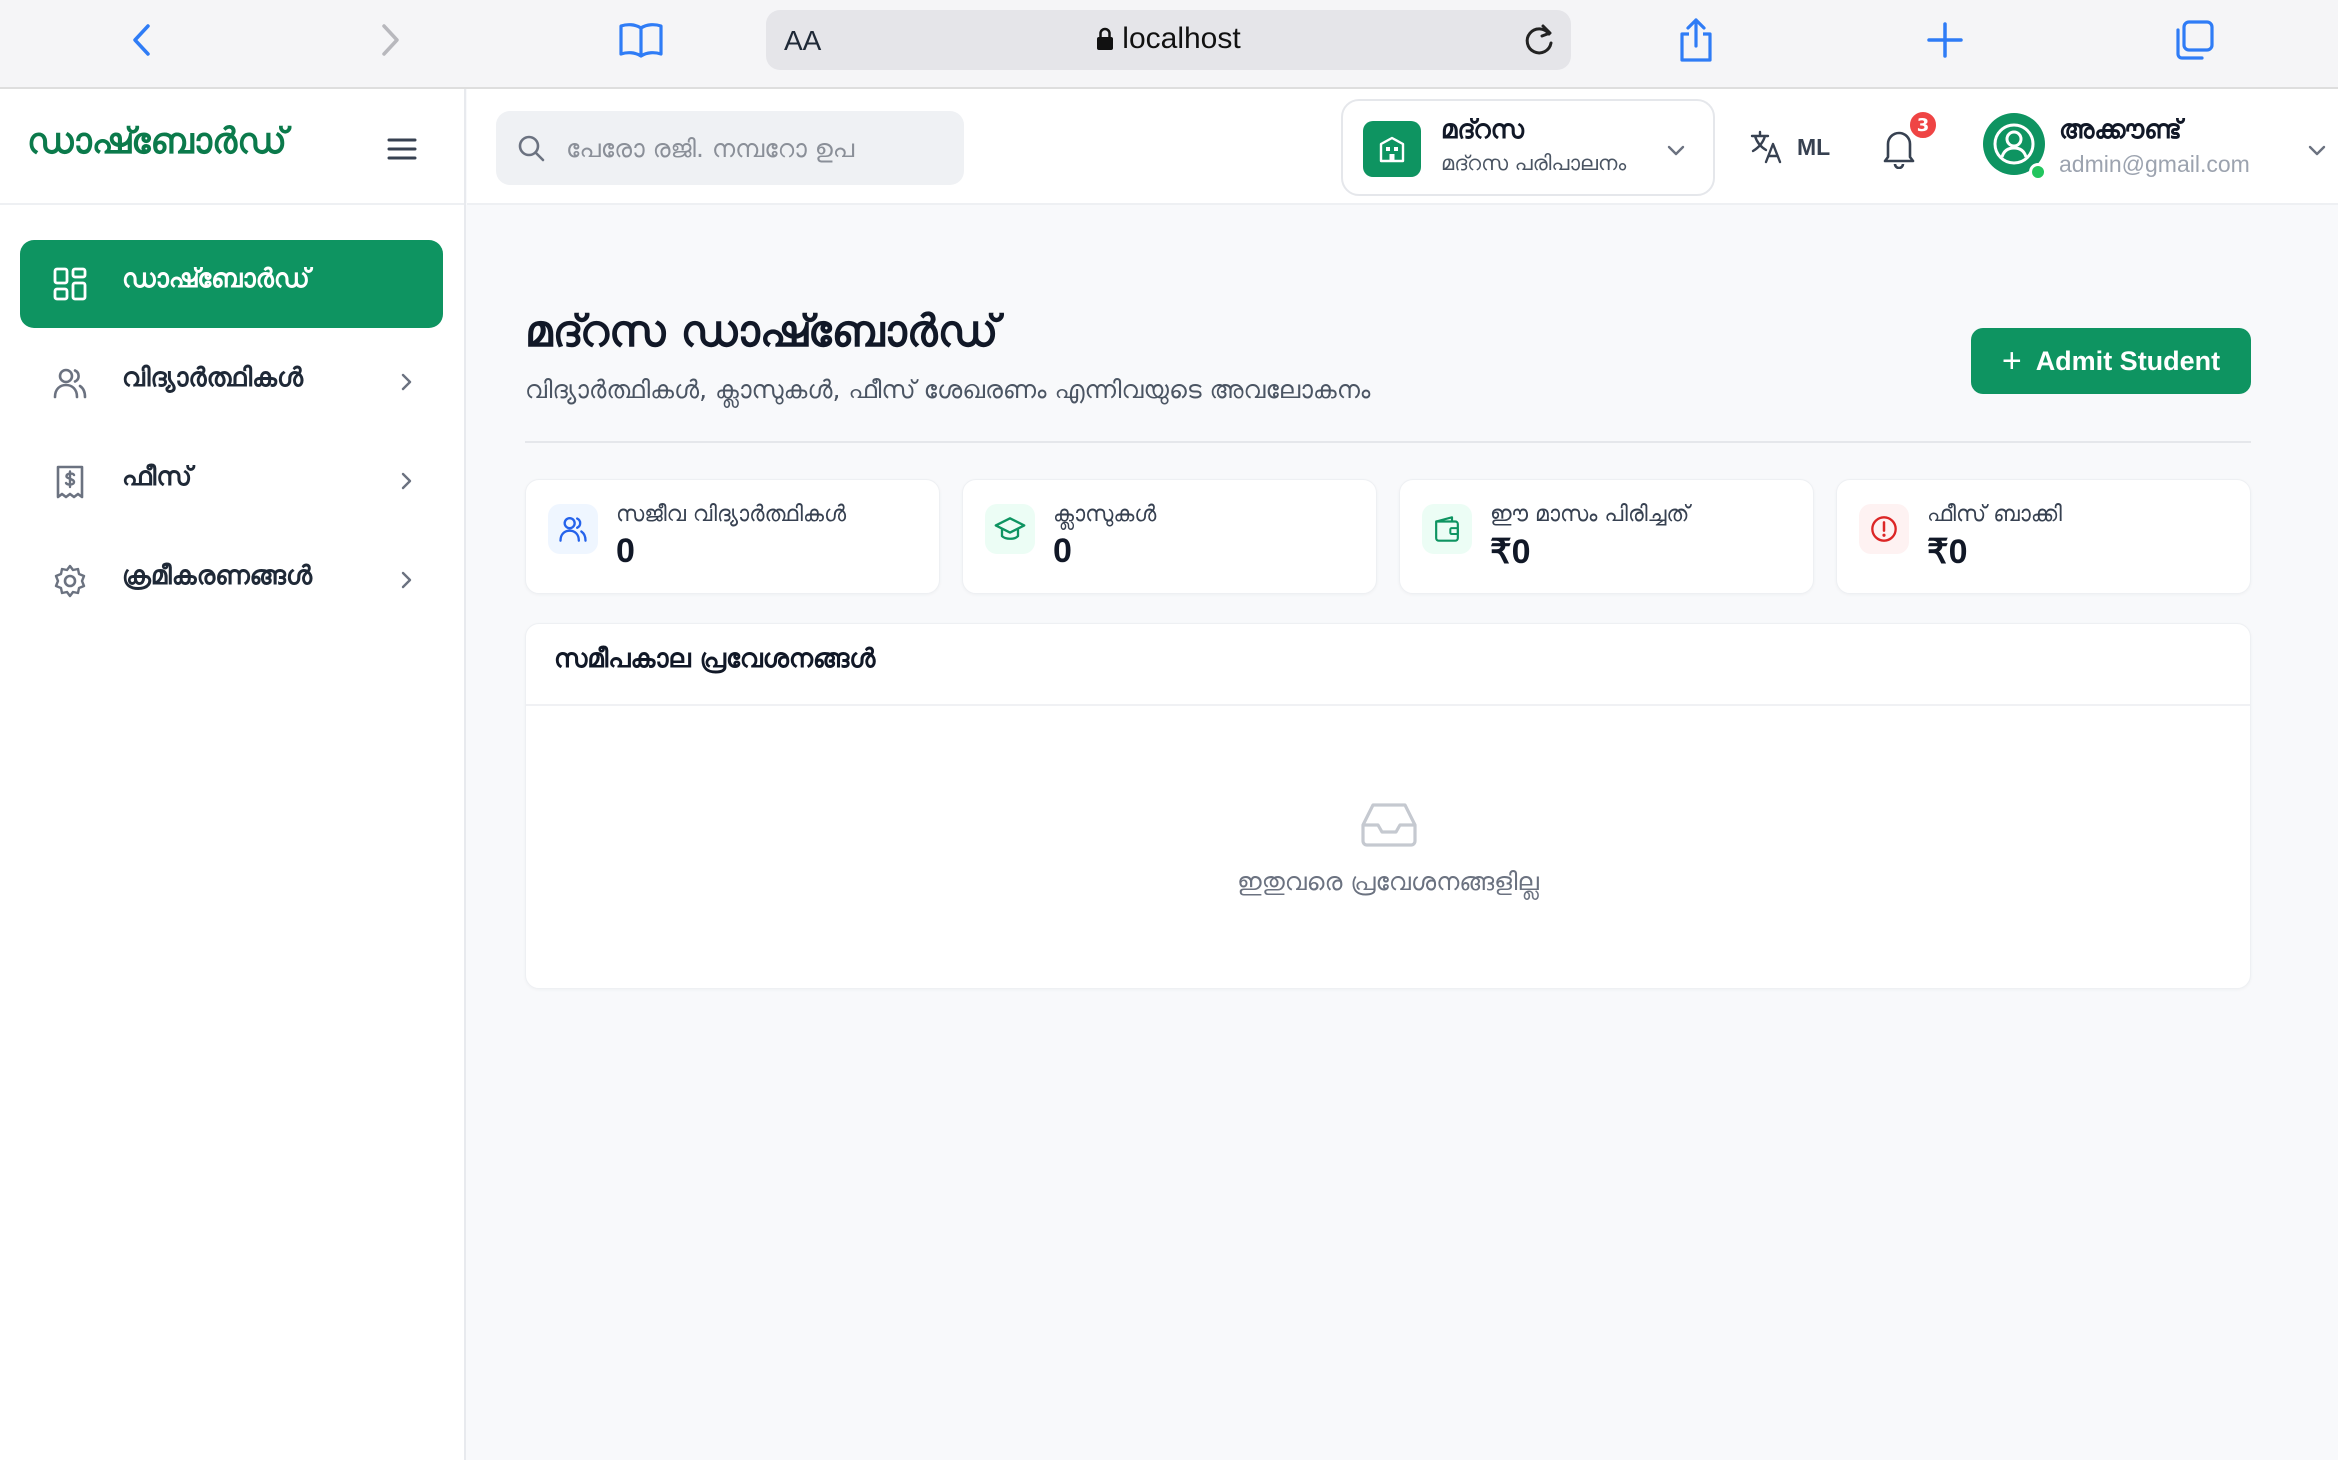 The height and width of the screenshot is (1460, 2338). I want to click on graduation-cap-icon, so click(1010, 529).